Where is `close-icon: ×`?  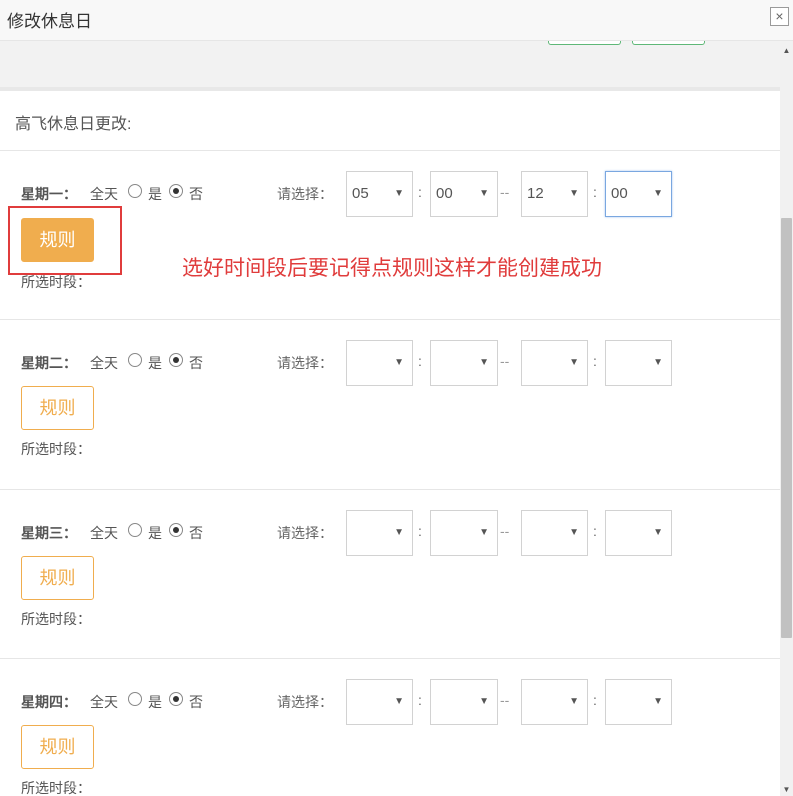
close-icon: × is located at coordinates (779, 16).